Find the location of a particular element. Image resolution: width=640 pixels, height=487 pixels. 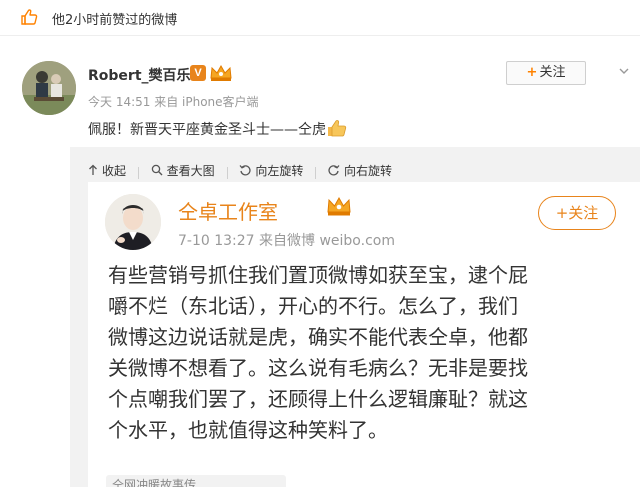

text-line: 嚼不烂（东北话），开心的不行。怎么了，我们 is located at coordinates (313, 306).